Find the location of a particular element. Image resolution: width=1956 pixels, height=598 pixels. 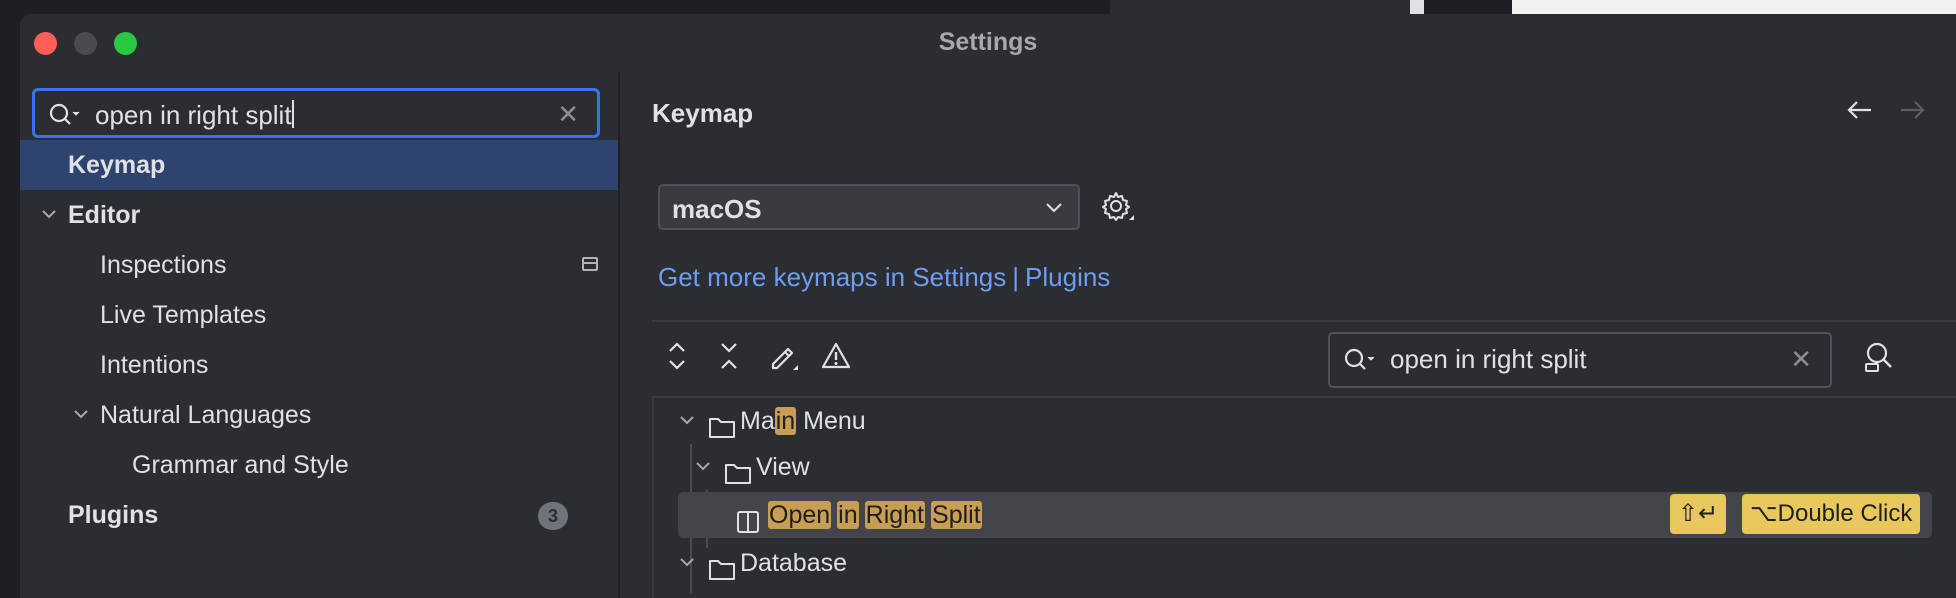

sidebar-item-label: Grammar and Style is located at coordinates (240, 465).